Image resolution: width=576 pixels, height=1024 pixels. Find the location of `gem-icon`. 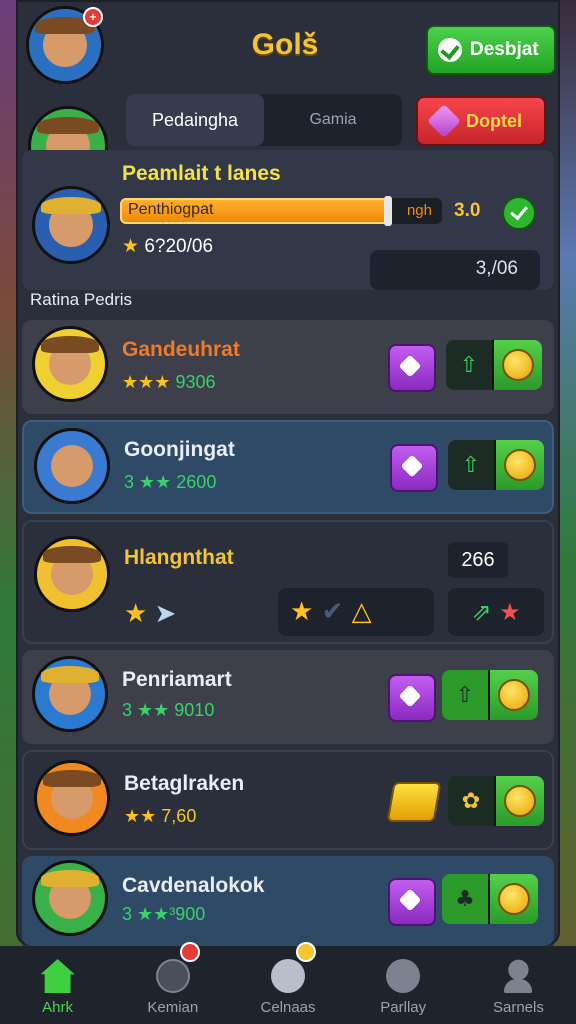

gem-icon is located at coordinates (444, 121).